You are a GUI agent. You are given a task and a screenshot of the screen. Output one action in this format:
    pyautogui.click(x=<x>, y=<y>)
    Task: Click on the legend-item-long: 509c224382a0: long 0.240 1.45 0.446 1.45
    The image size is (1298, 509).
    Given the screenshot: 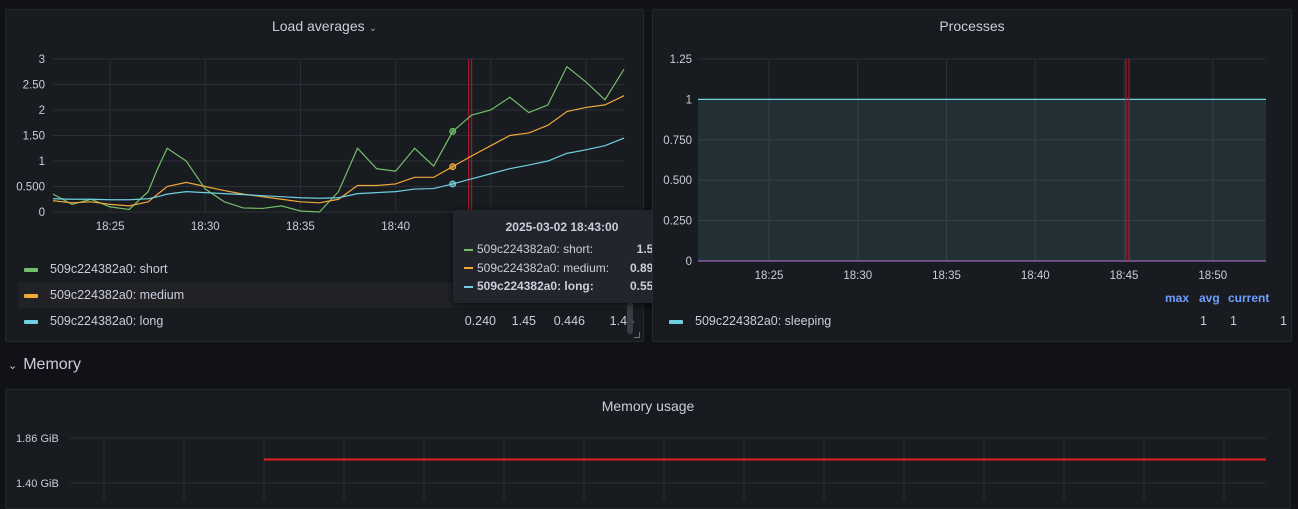 What is the action you would take?
    pyautogui.click(x=326, y=321)
    